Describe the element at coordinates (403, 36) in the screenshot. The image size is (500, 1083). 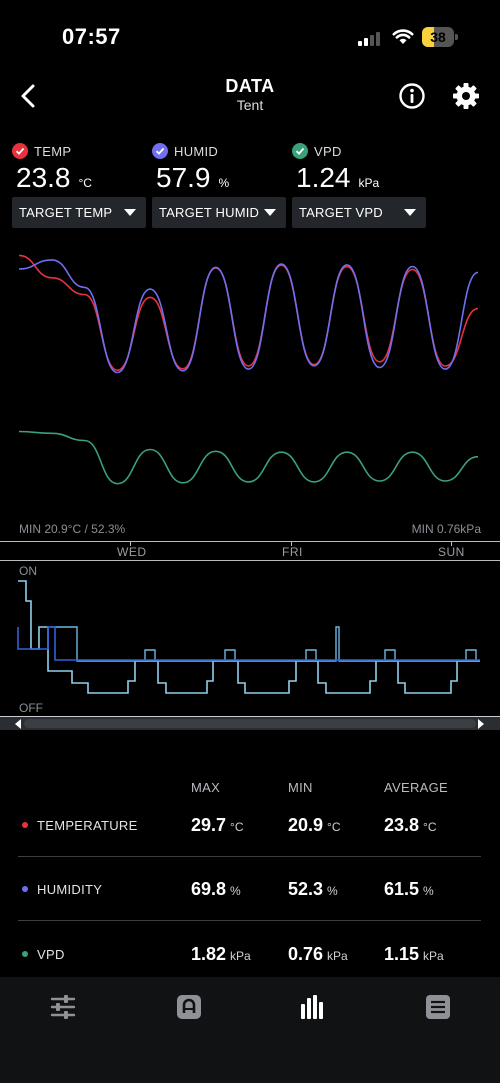
I see `wifi-icon` at that location.